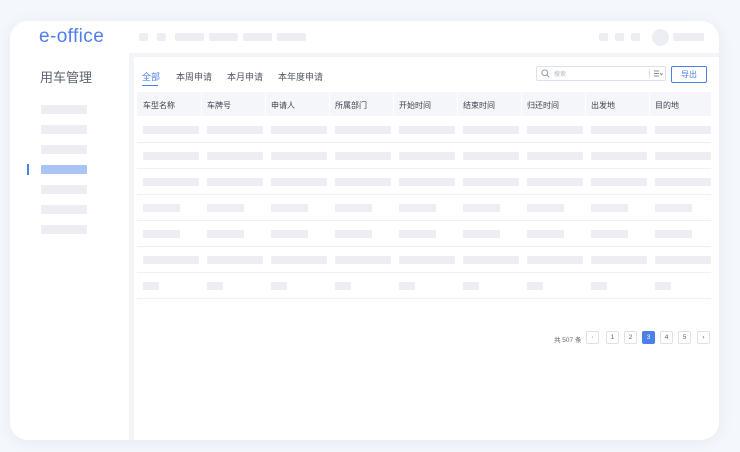 This screenshot has height=452, width=740. I want to click on column-header: 所属部门, so click(351, 105).